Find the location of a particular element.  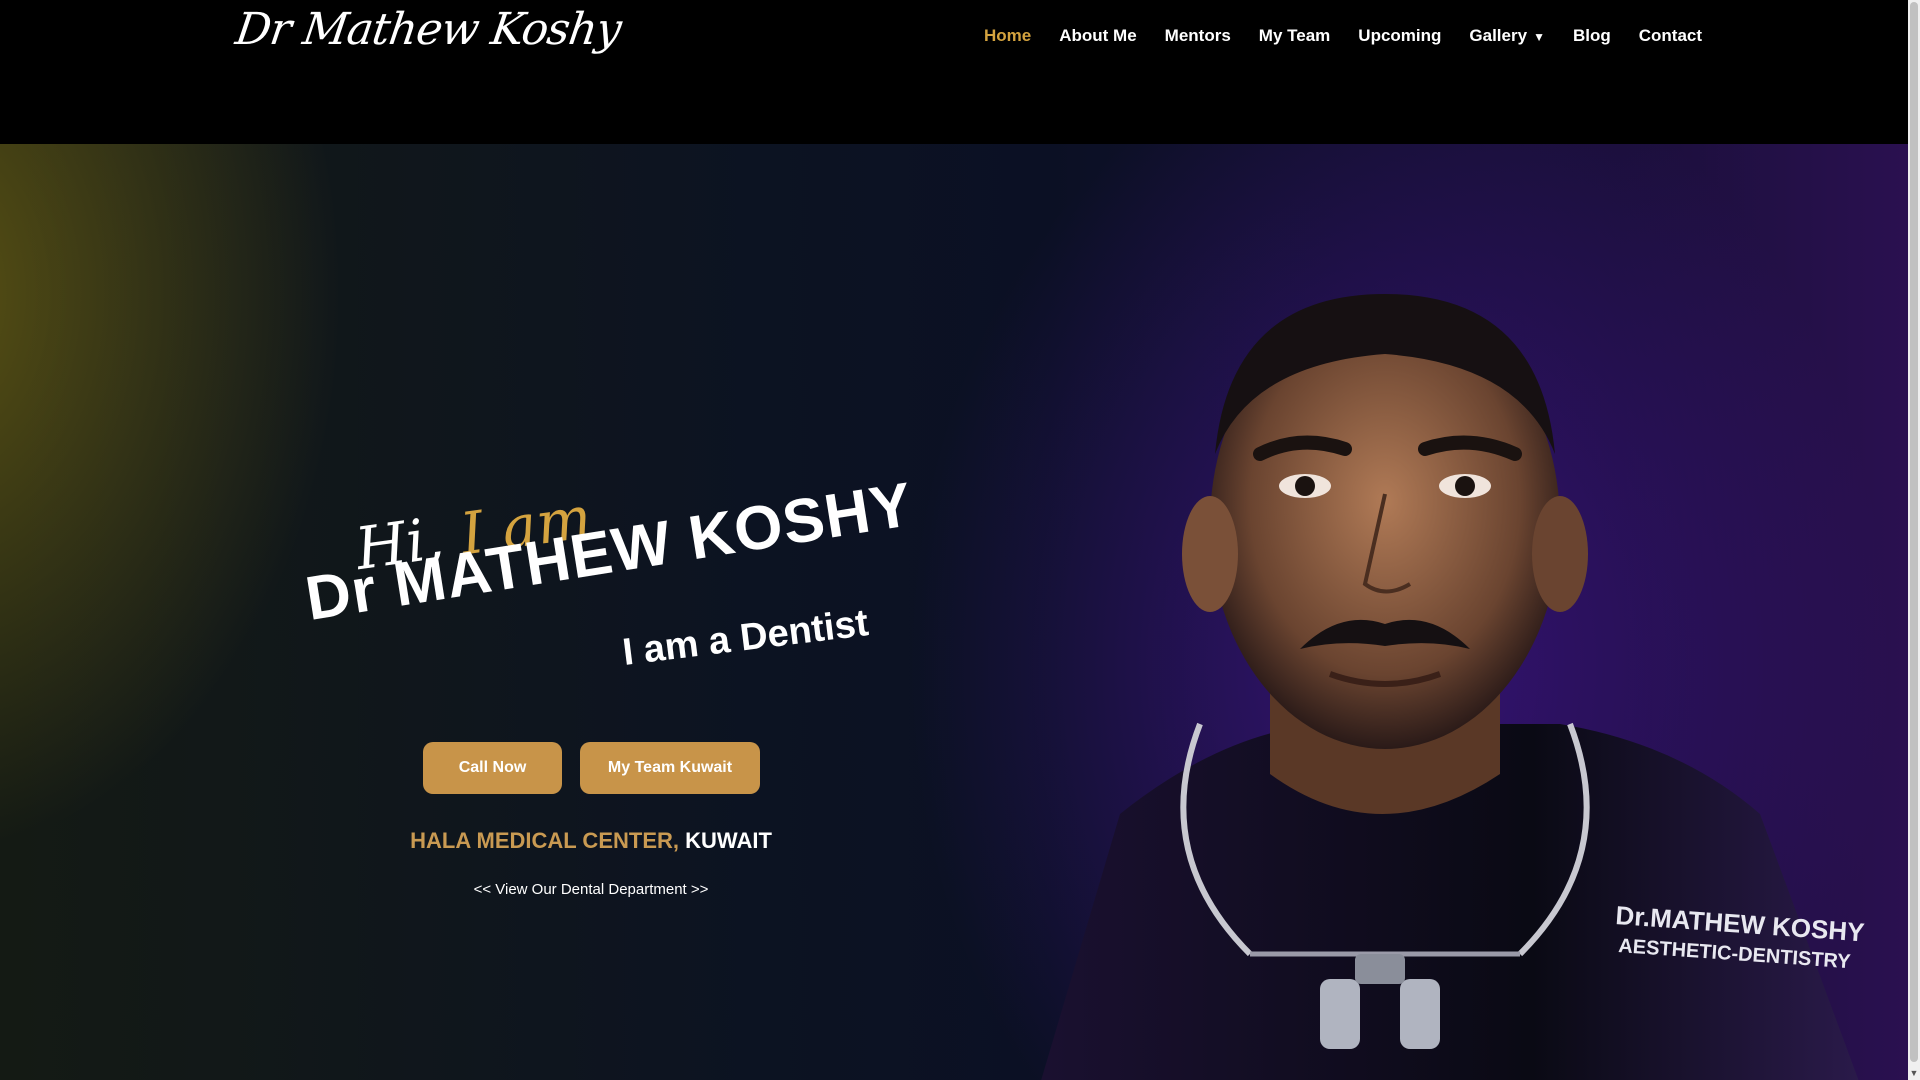

nav-home: Home is located at coordinates (1007, 36).